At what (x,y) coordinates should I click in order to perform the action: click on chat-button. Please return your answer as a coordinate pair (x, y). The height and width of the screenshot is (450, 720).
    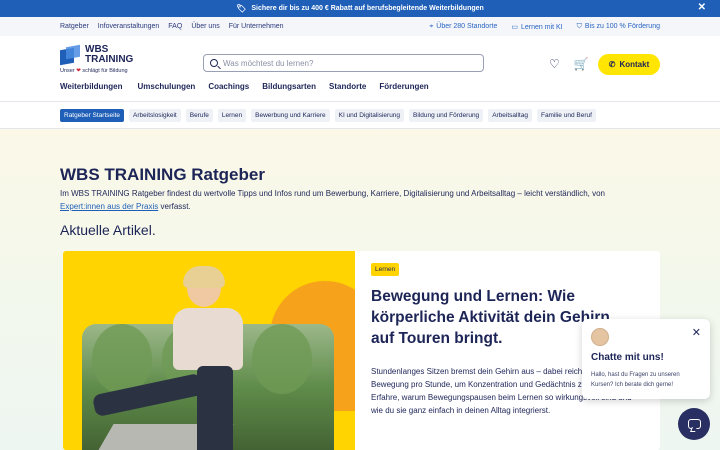
    Looking at the image, I should click on (694, 424).